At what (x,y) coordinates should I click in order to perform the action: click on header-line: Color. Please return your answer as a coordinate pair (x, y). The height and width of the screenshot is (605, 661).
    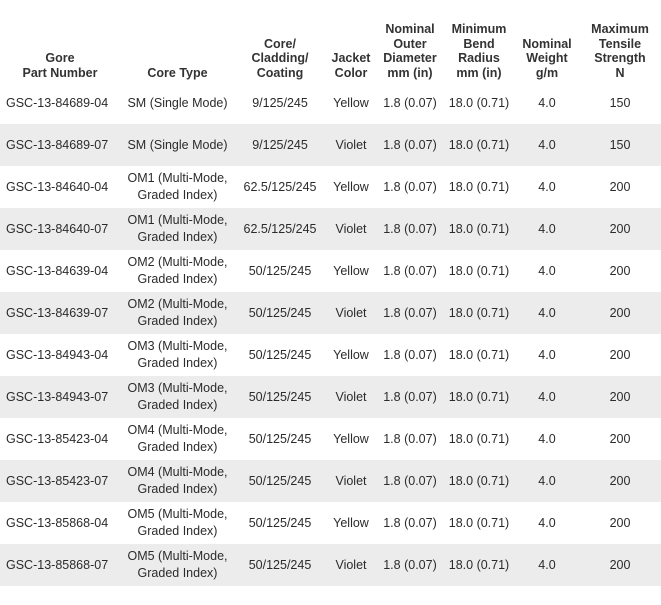
    Looking at the image, I should click on (351, 72).